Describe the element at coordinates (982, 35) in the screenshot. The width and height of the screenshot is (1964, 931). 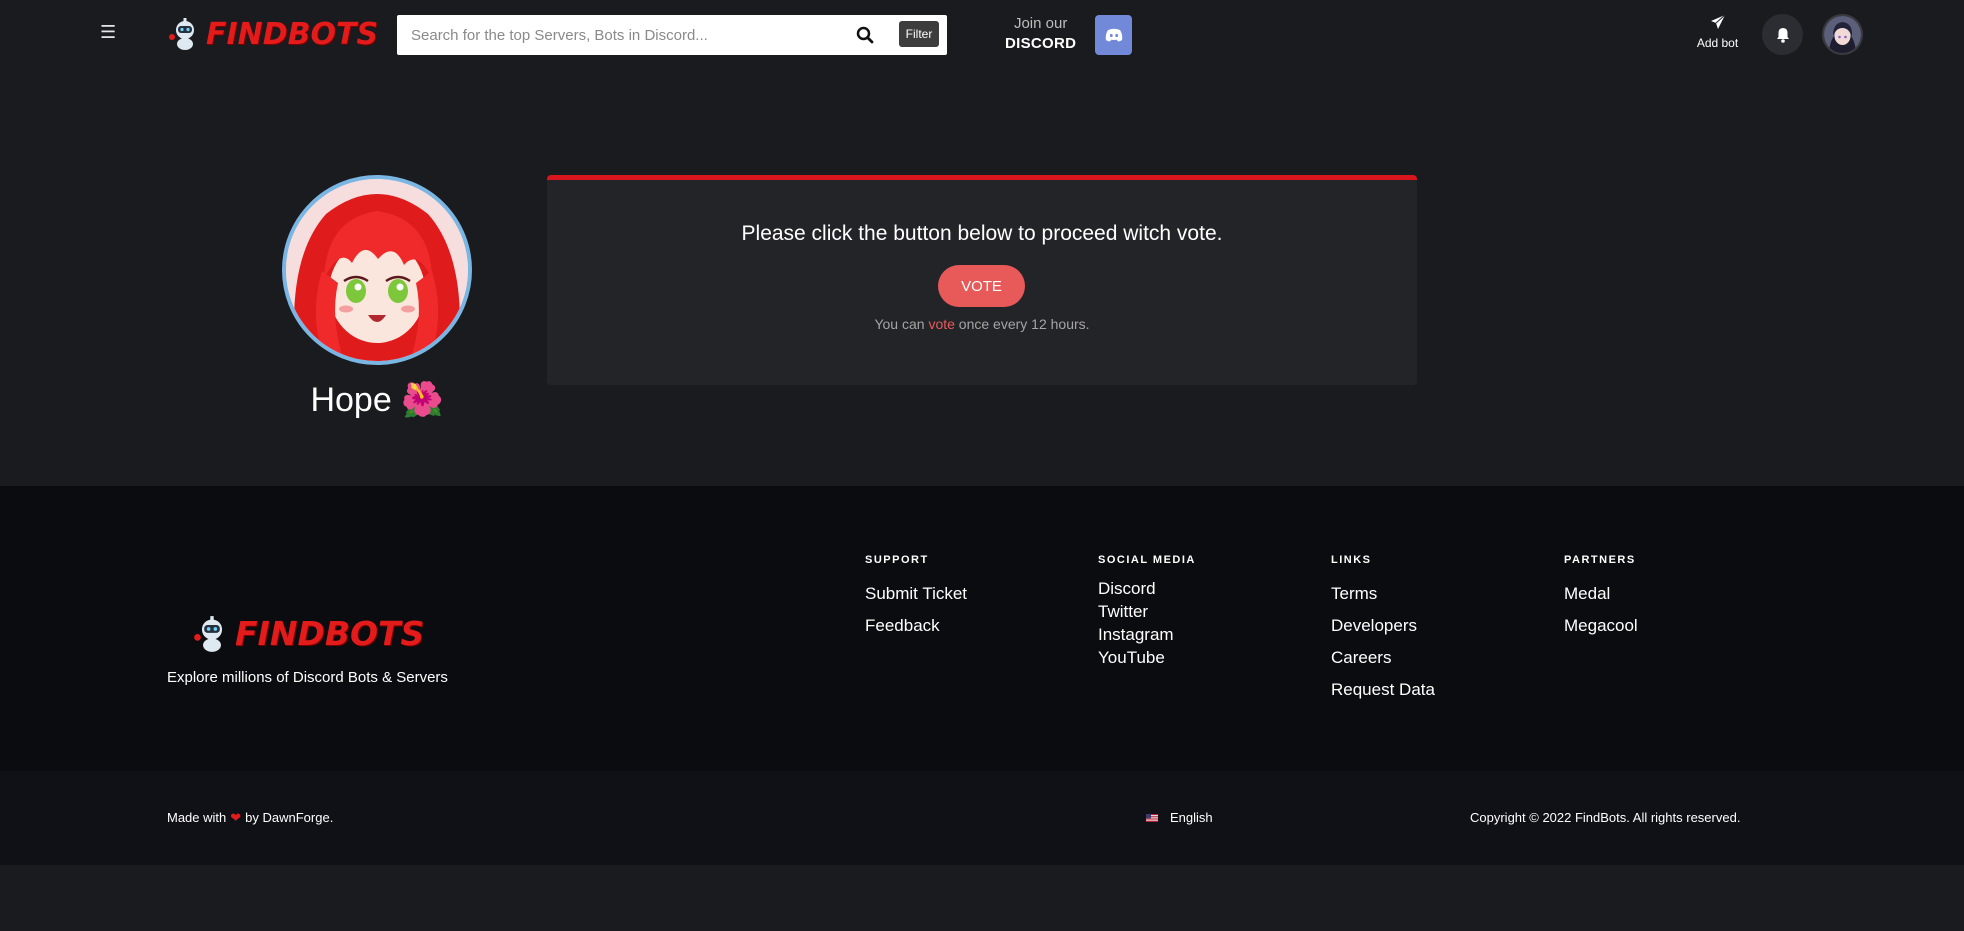
I see `top-navbar: ☰ FINDBOTS Filter Join our DISCORD` at that location.